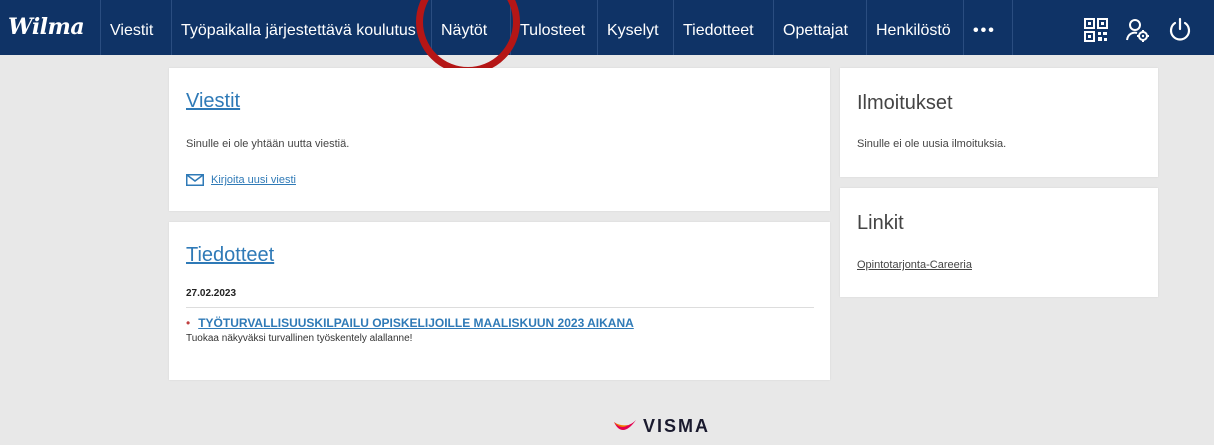  What do you see at coordinates (1180, 30) in the screenshot?
I see `power-icon` at bounding box center [1180, 30].